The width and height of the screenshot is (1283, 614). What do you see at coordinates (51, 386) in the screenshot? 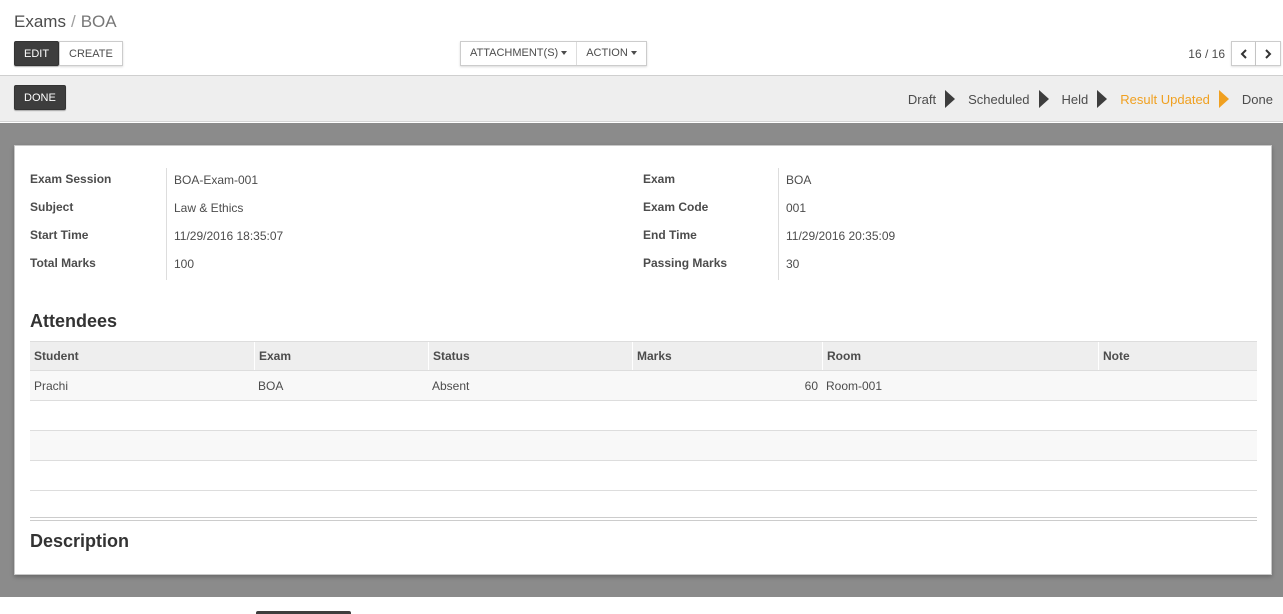
I see `cell-student: Prachi` at bounding box center [51, 386].